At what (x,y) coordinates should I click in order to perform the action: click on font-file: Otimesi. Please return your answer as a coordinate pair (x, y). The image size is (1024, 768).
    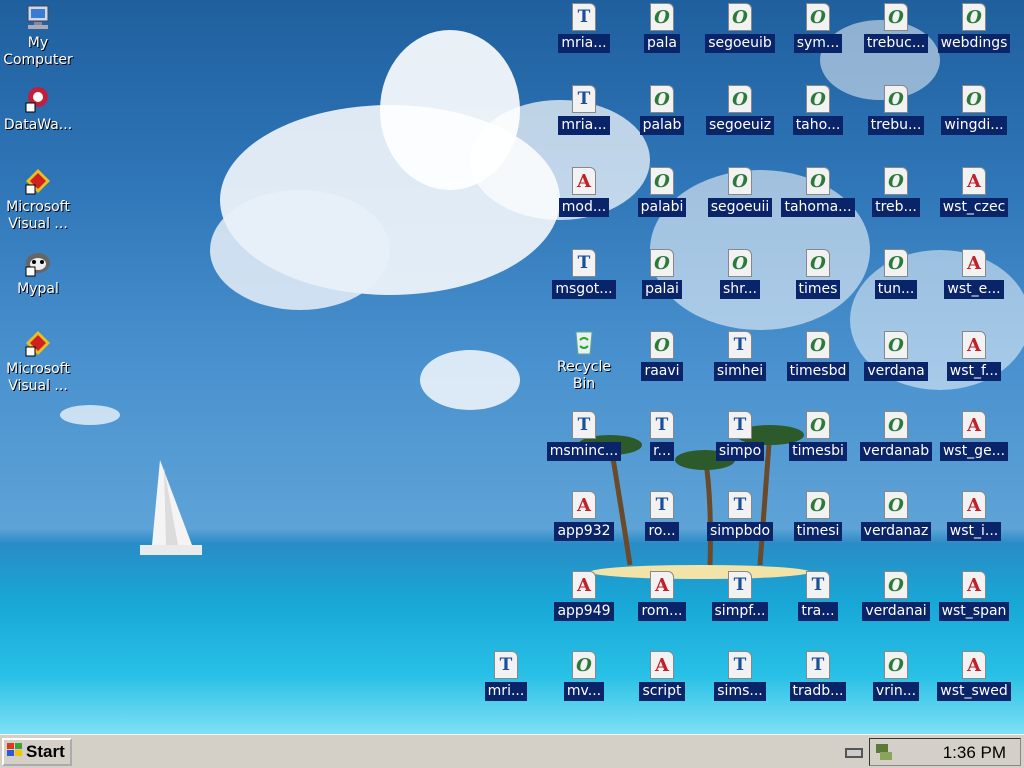
    Looking at the image, I should click on (818, 515).